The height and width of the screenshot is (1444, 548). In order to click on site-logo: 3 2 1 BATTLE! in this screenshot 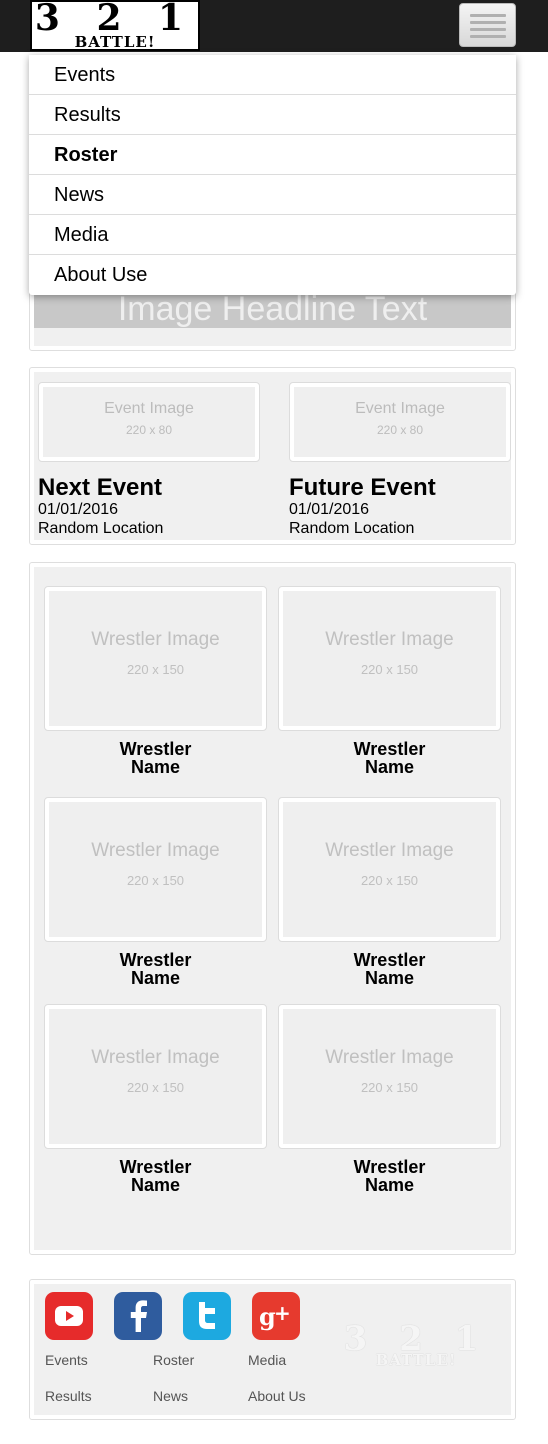, I will do `click(115, 25)`.